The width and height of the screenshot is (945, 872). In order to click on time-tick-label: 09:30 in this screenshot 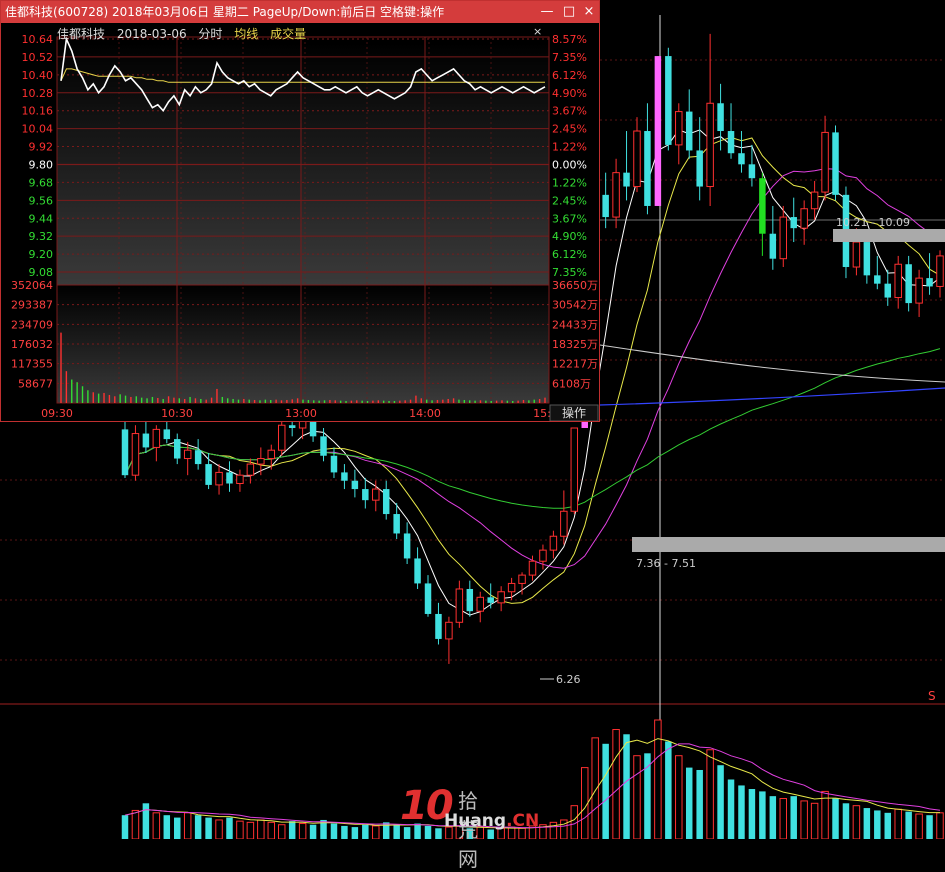, I will do `click(57, 413)`.